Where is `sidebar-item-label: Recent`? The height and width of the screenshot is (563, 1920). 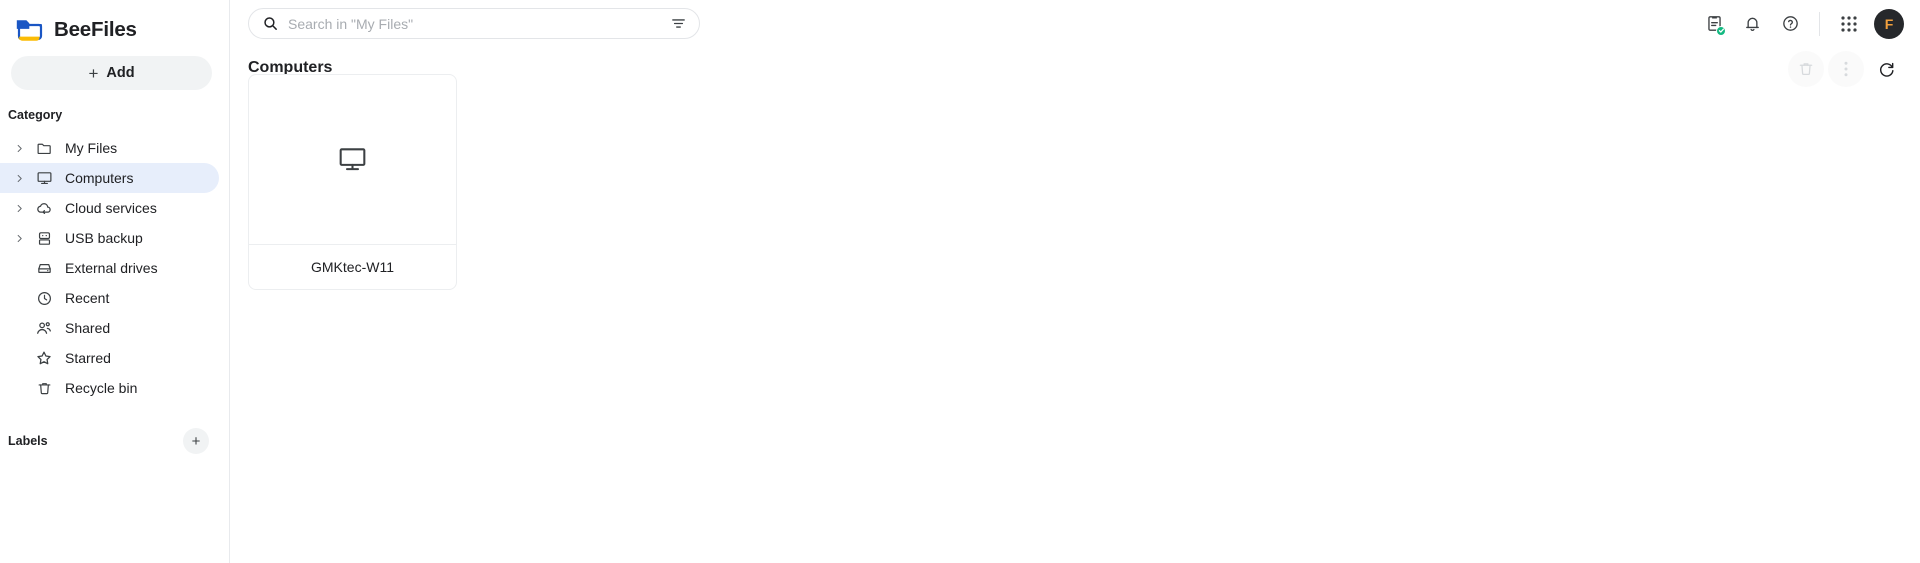
sidebar-item-label: Recent is located at coordinates (87, 298).